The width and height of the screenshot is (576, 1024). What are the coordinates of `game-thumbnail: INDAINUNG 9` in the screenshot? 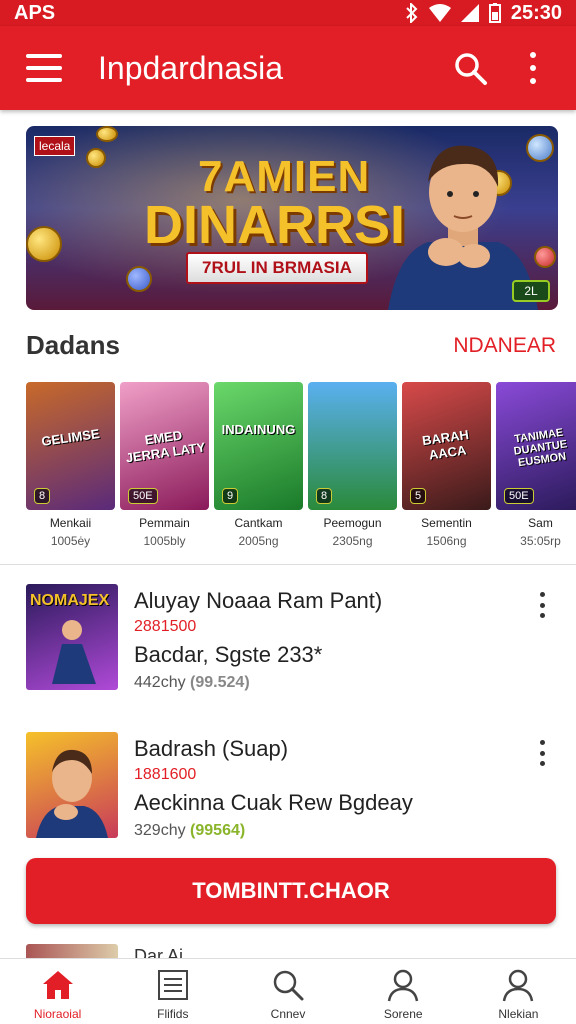 It's located at (258, 446).